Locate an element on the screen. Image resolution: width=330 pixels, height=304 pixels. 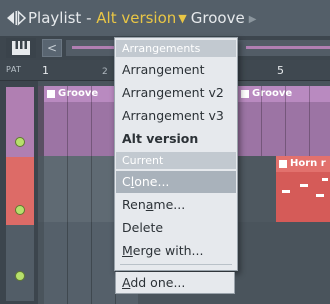
chevron-down-icon: ▼ is located at coordinates (182, 19).